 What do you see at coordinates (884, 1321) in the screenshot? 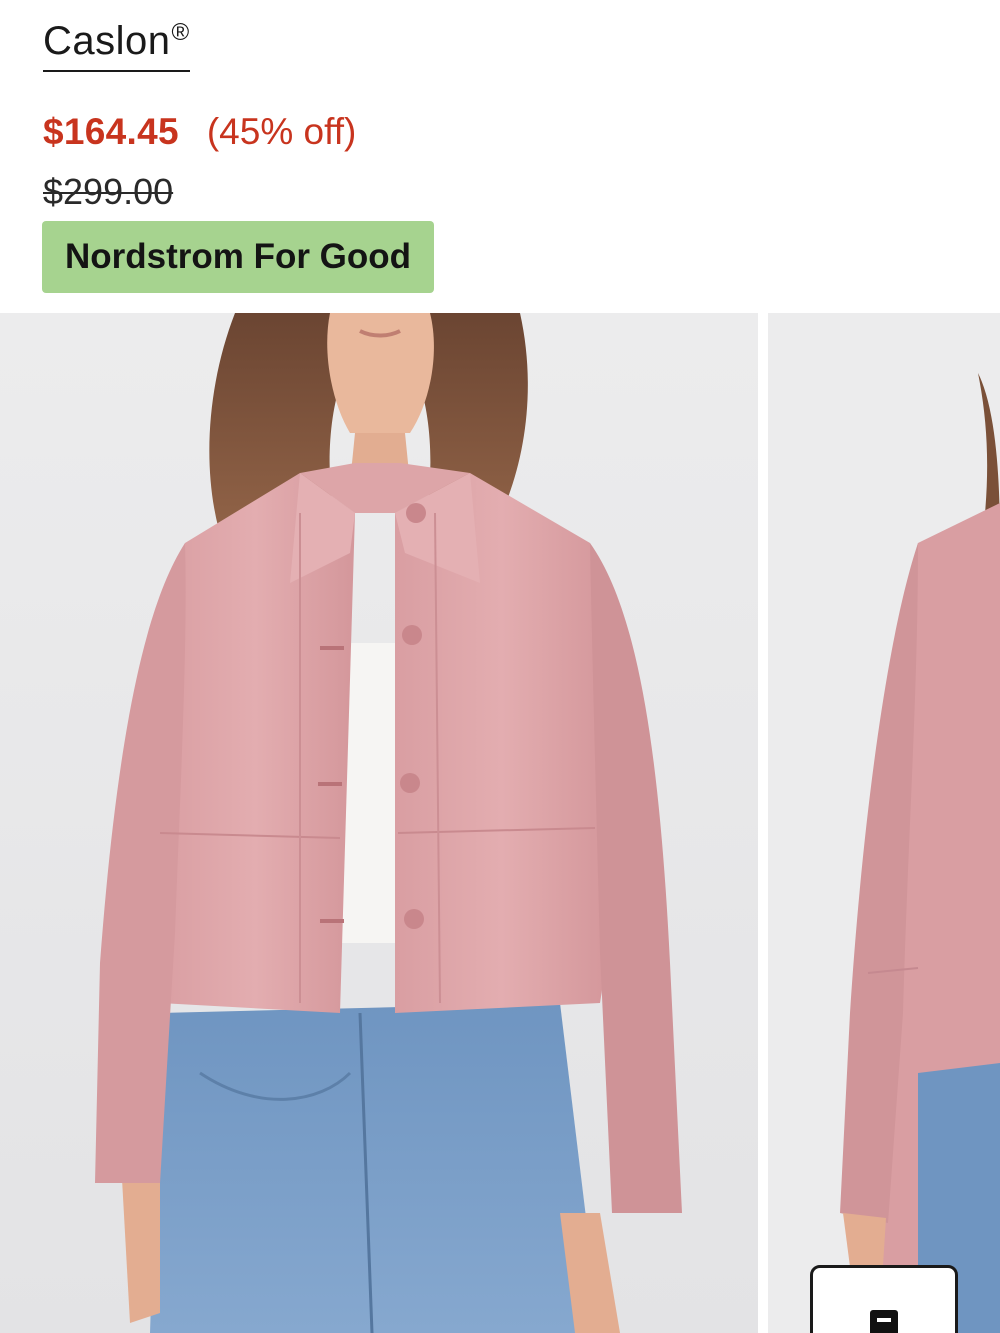
I see `bag-icon` at bounding box center [884, 1321].